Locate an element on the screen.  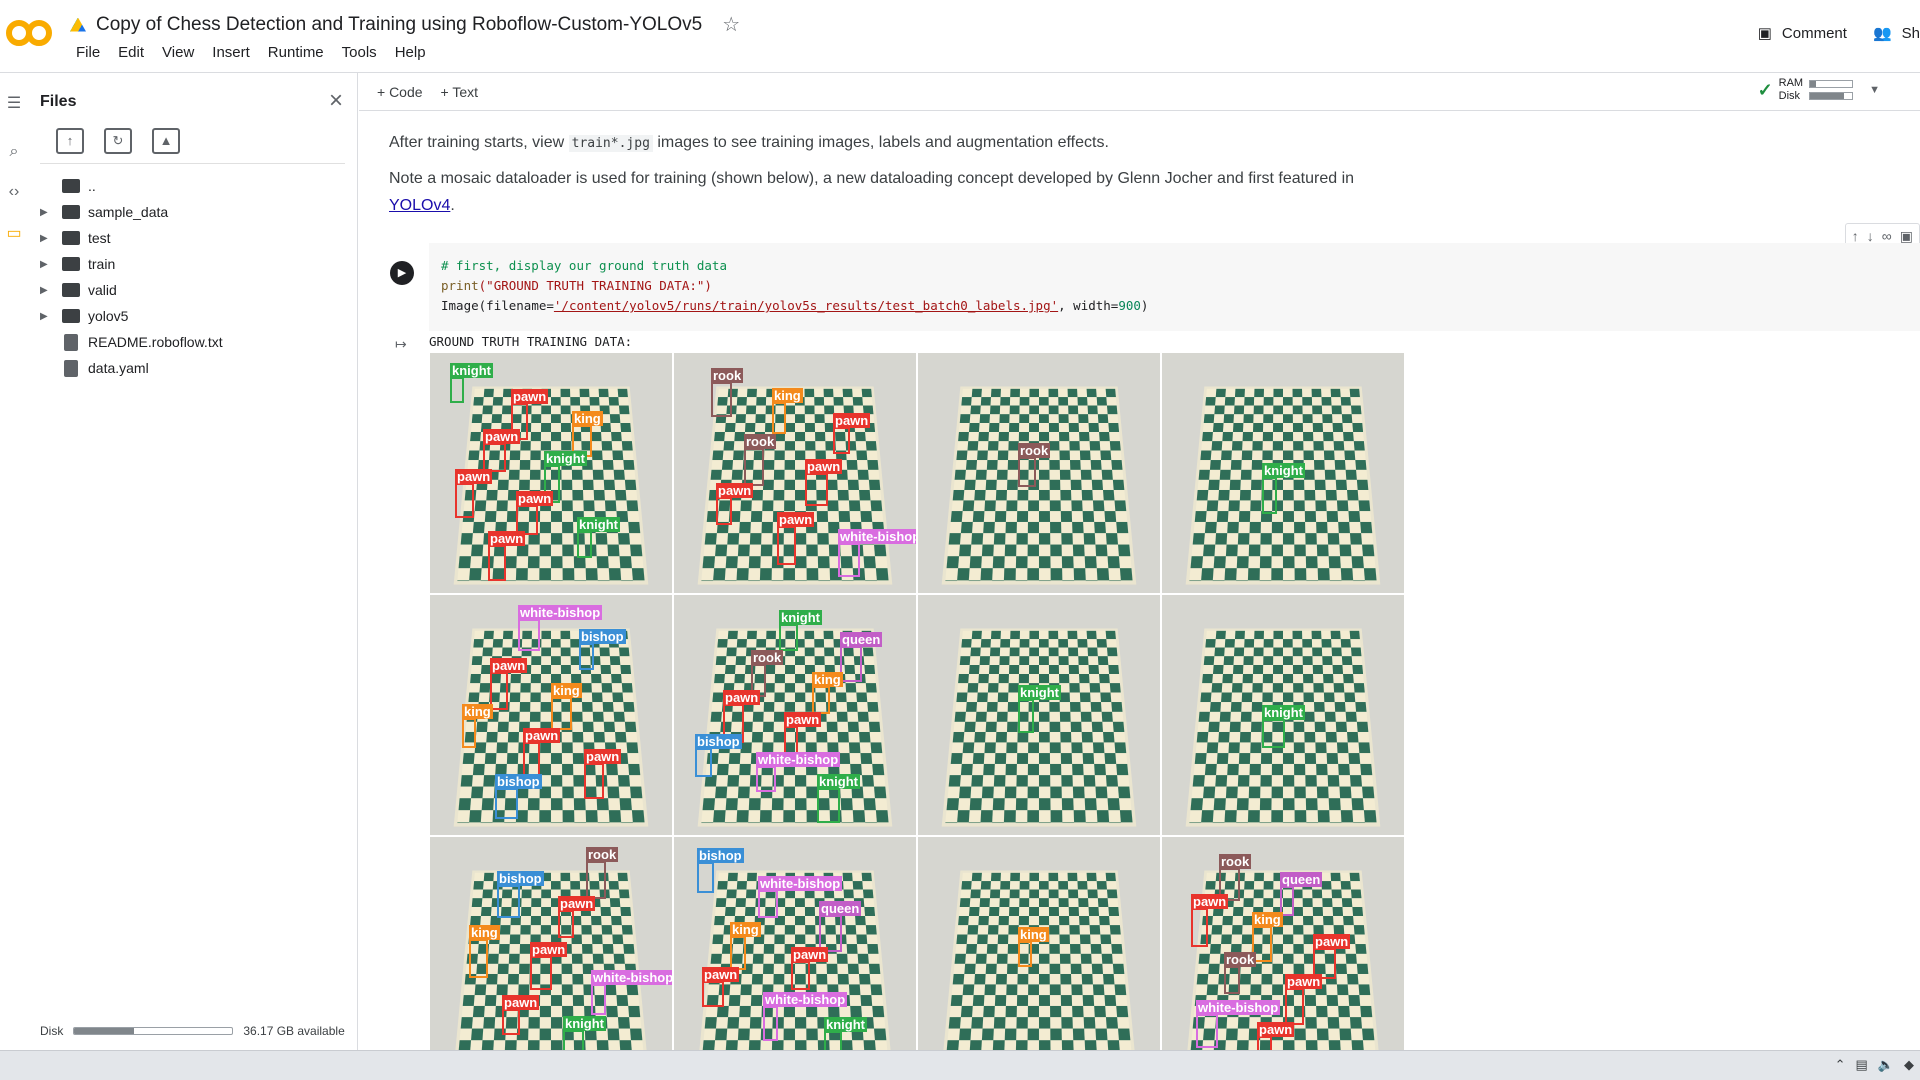
folder-icon is located at coordinates (71, 264).